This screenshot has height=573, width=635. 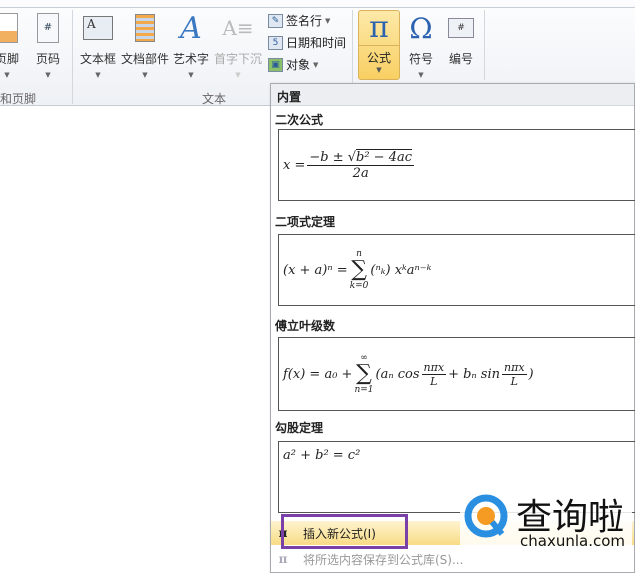 What do you see at coordinates (379, 27) in the screenshot?
I see `pi-icon: π` at bounding box center [379, 27].